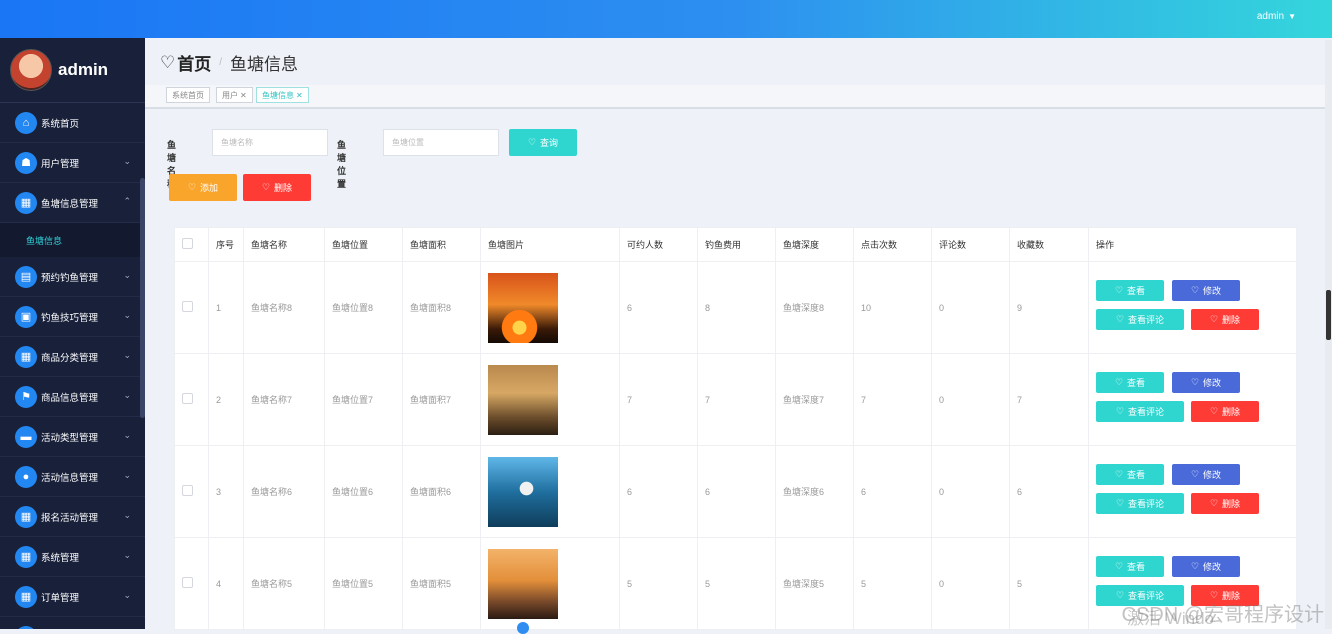 The height and width of the screenshot is (634, 1332). Describe the element at coordinates (1193, 244) in the screenshot. I see `column-header: 操作` at that location.